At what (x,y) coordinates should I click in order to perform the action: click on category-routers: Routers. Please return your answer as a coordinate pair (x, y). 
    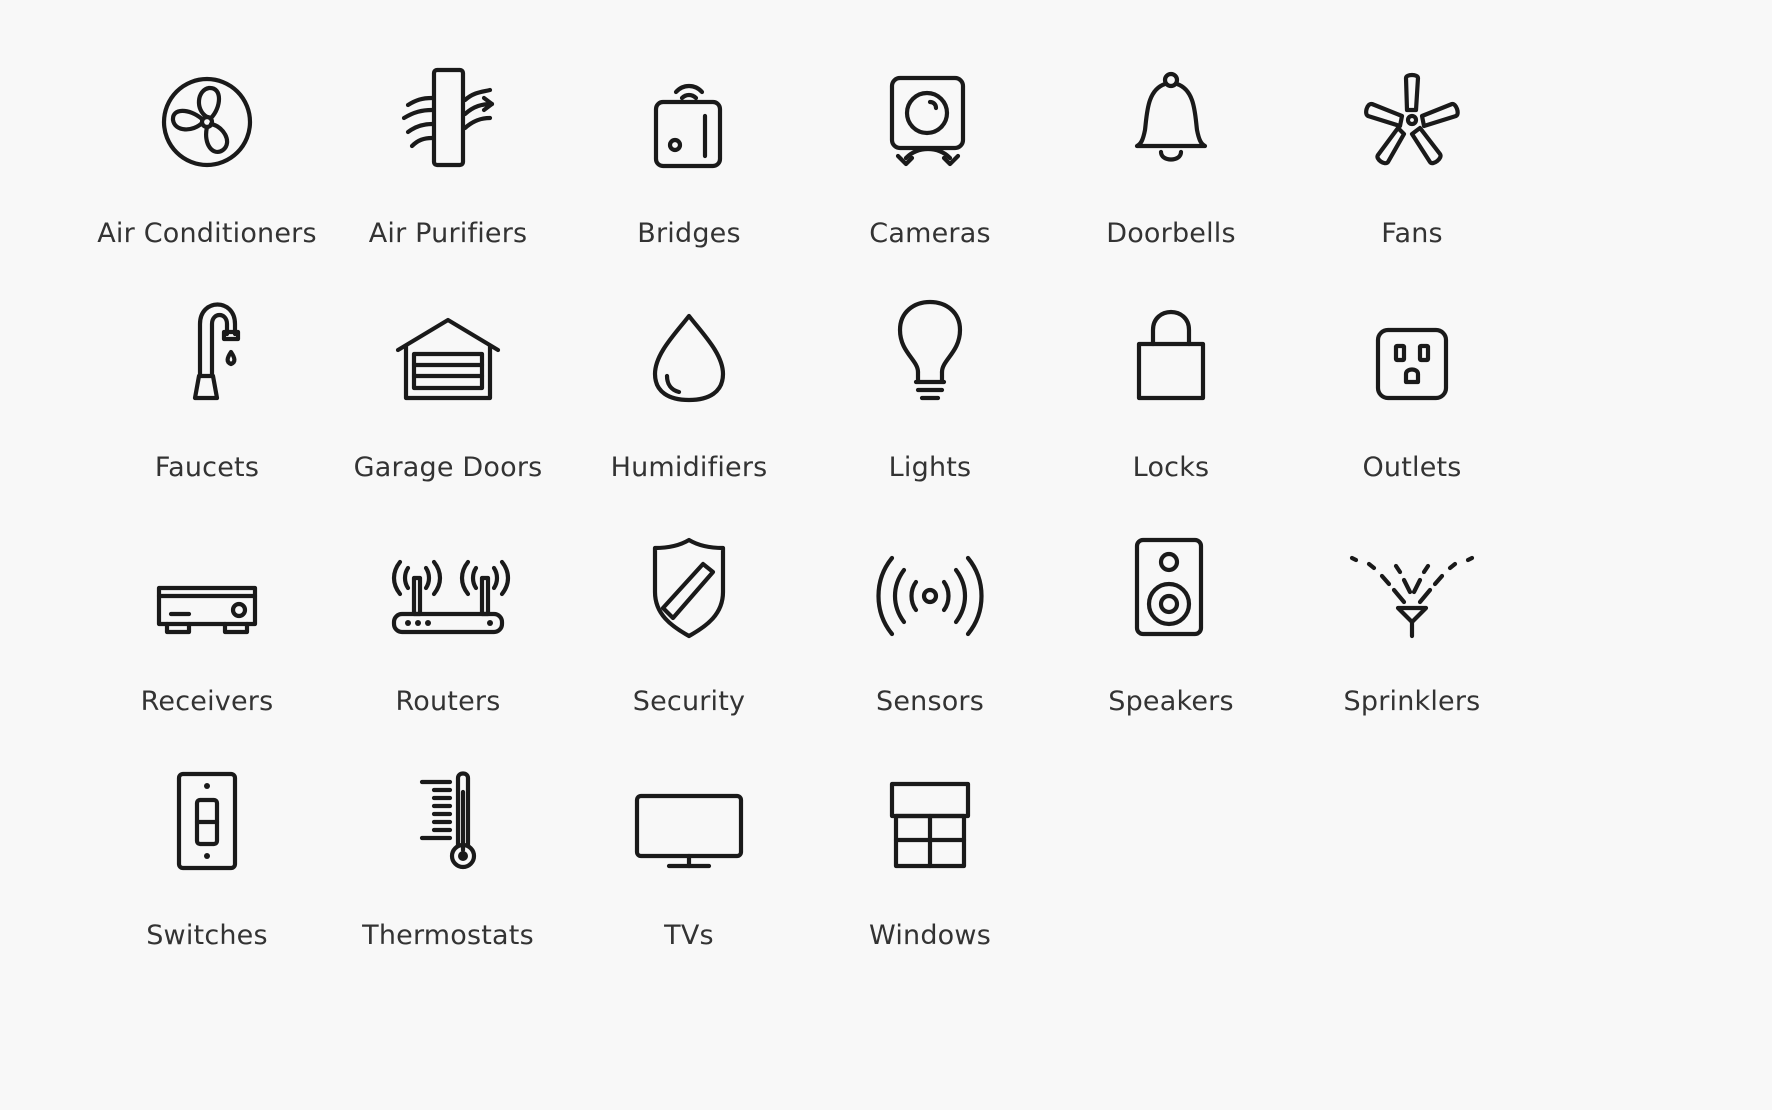
    Looking at the image, I should click on (448, 628).